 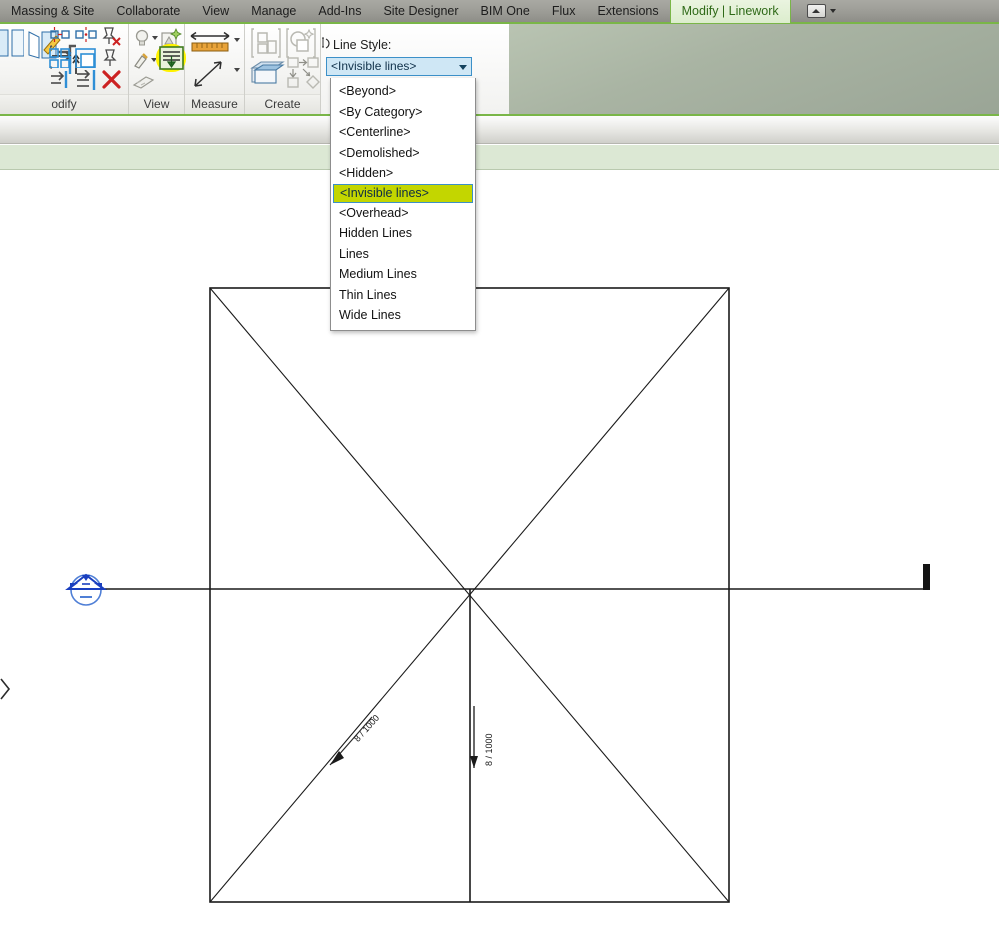 I want to click on line-style-selected-value: <Invisible lines>, so click(x=374, y=66).